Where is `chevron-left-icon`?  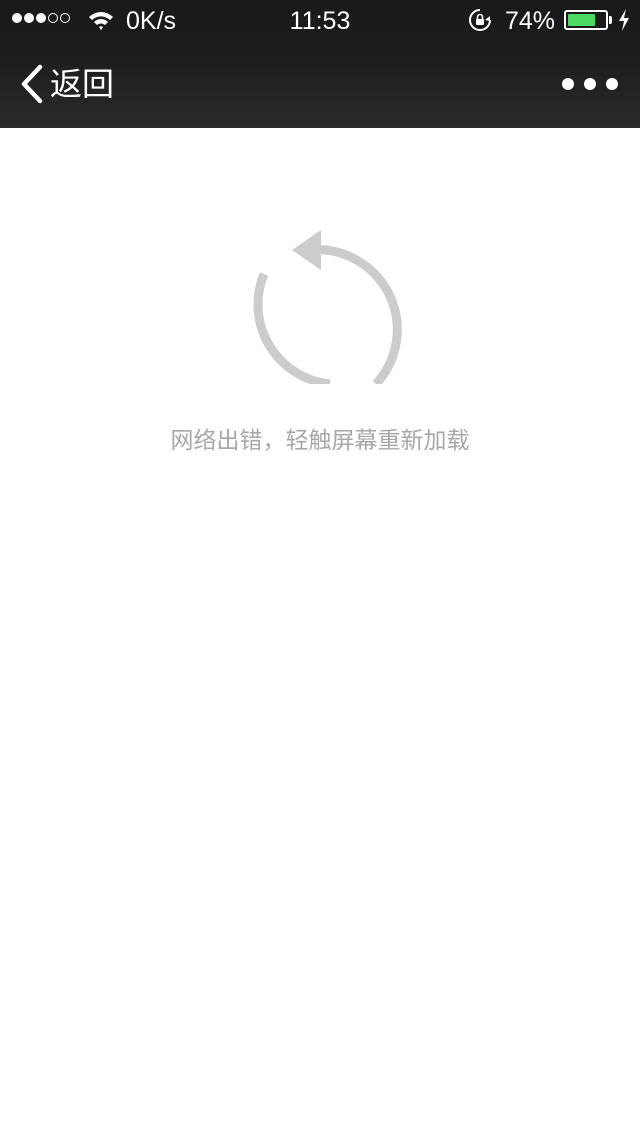
chevron-left-icon is located at coordinates (32, 84).